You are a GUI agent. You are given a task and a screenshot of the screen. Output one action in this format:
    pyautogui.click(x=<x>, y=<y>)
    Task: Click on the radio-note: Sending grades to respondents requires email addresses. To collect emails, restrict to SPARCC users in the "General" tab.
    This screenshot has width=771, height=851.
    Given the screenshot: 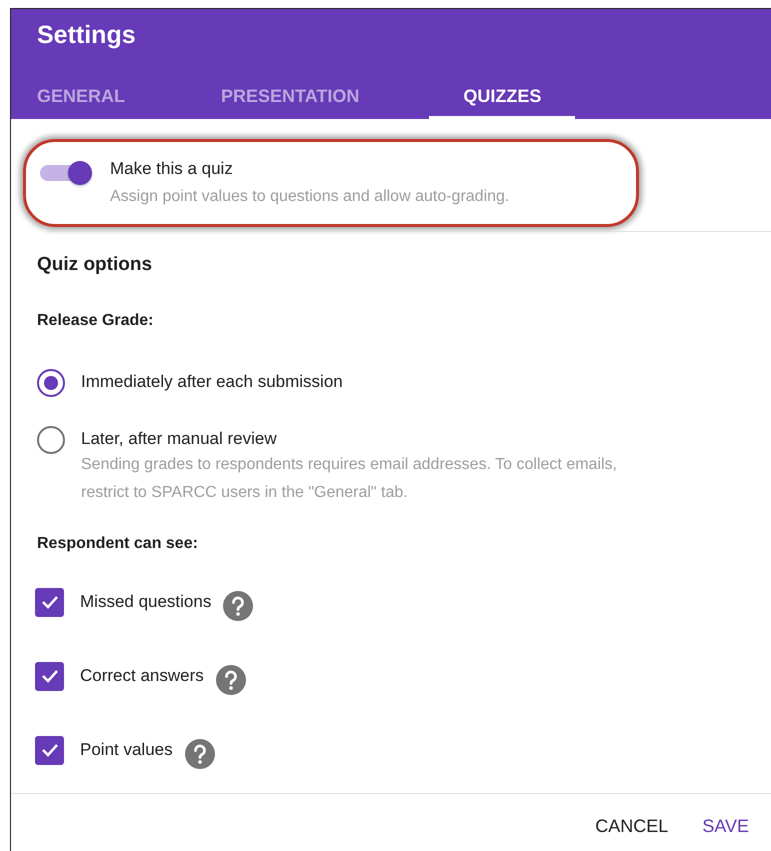 What is the action you would take?
    pyautogui.click(x=349, y=479)
    